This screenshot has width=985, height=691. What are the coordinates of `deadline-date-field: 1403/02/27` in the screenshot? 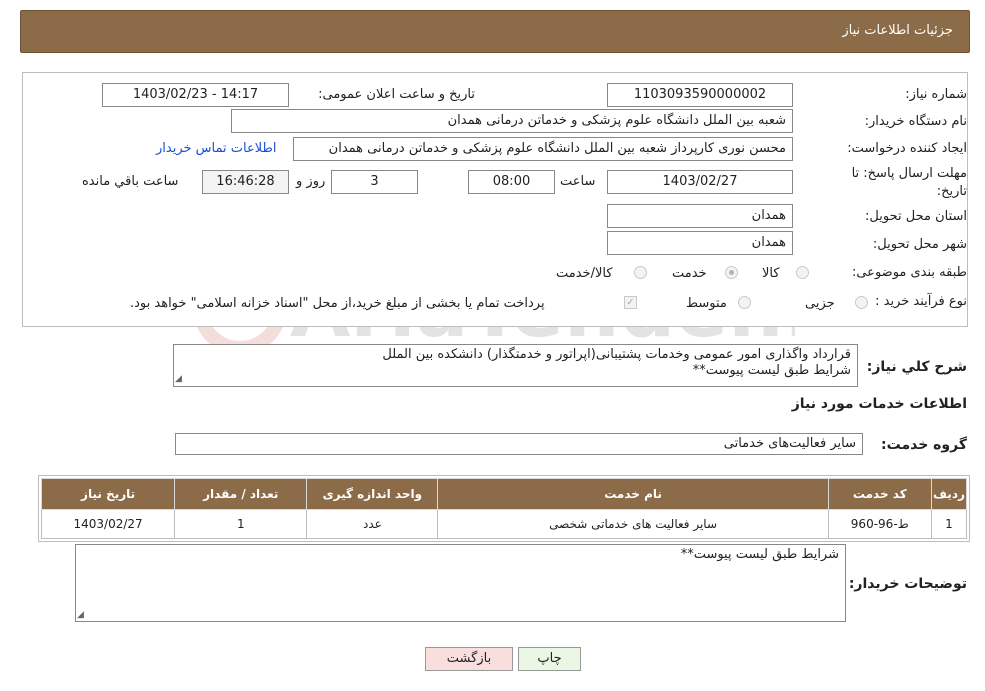 It's located at (700, 182).